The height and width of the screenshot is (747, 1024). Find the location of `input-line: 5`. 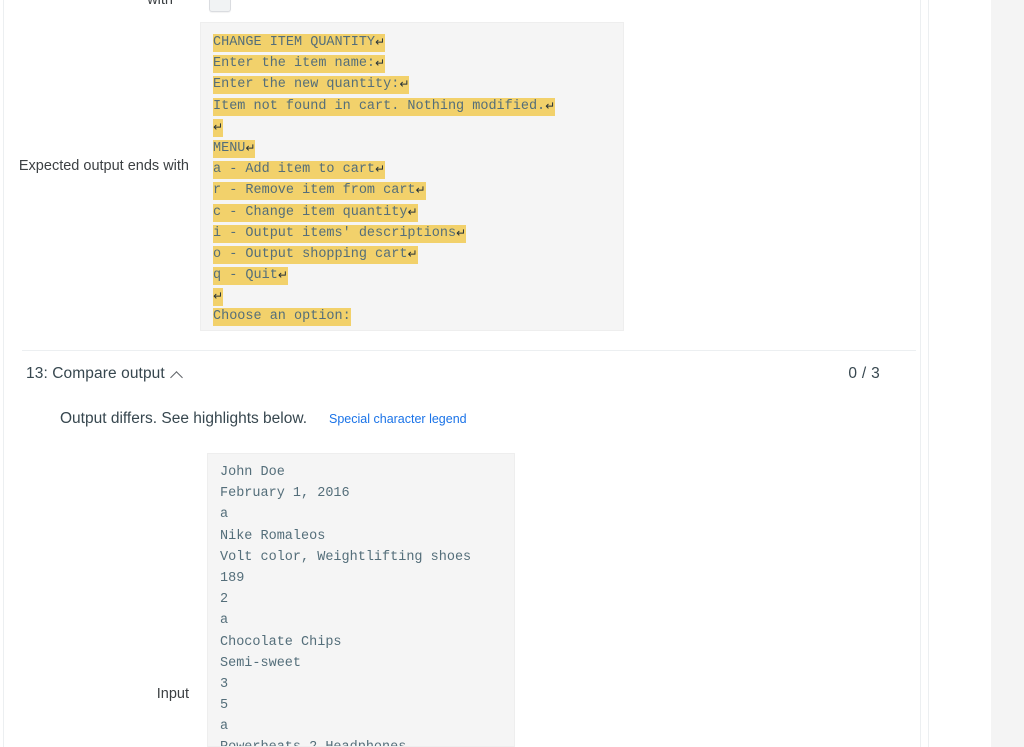

input-line: 5 is located at coordinates (224, 706).